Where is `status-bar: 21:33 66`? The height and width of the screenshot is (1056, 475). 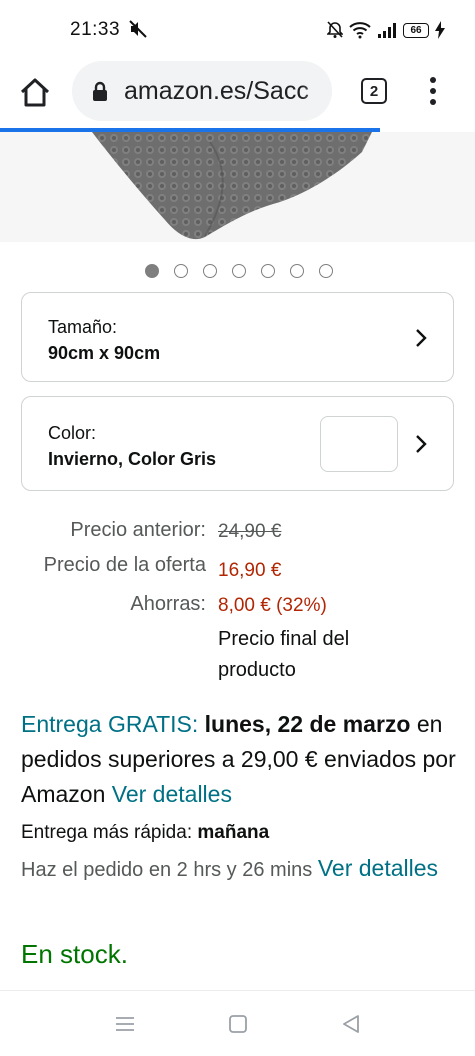 status-bar: 21:33 66 is located at coordinates (237, 29).